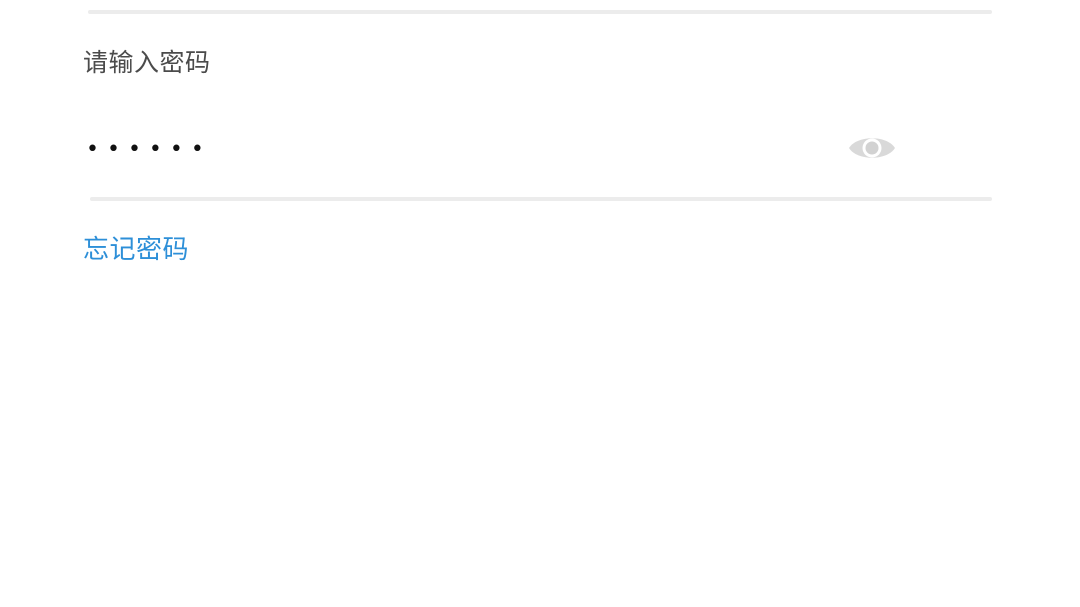 The width and height of the screenshot is (1080, 607). Describe the element at coordinates (540, 12) in the screenshot. I see `top-divider` at that location.